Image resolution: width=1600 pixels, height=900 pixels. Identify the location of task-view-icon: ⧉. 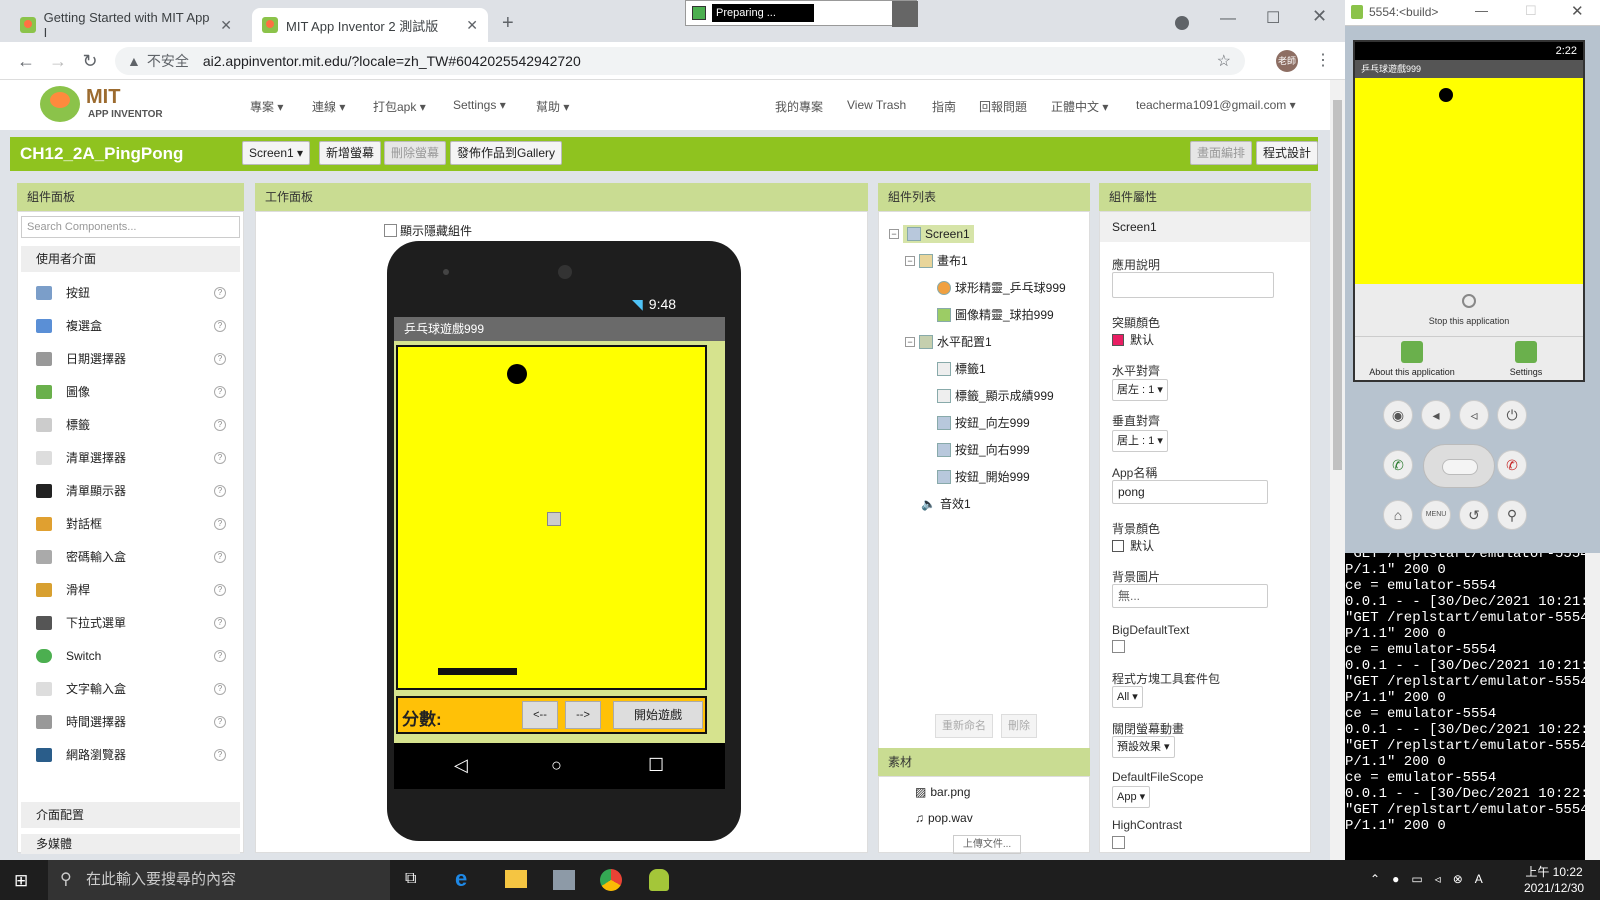
(410, 879).